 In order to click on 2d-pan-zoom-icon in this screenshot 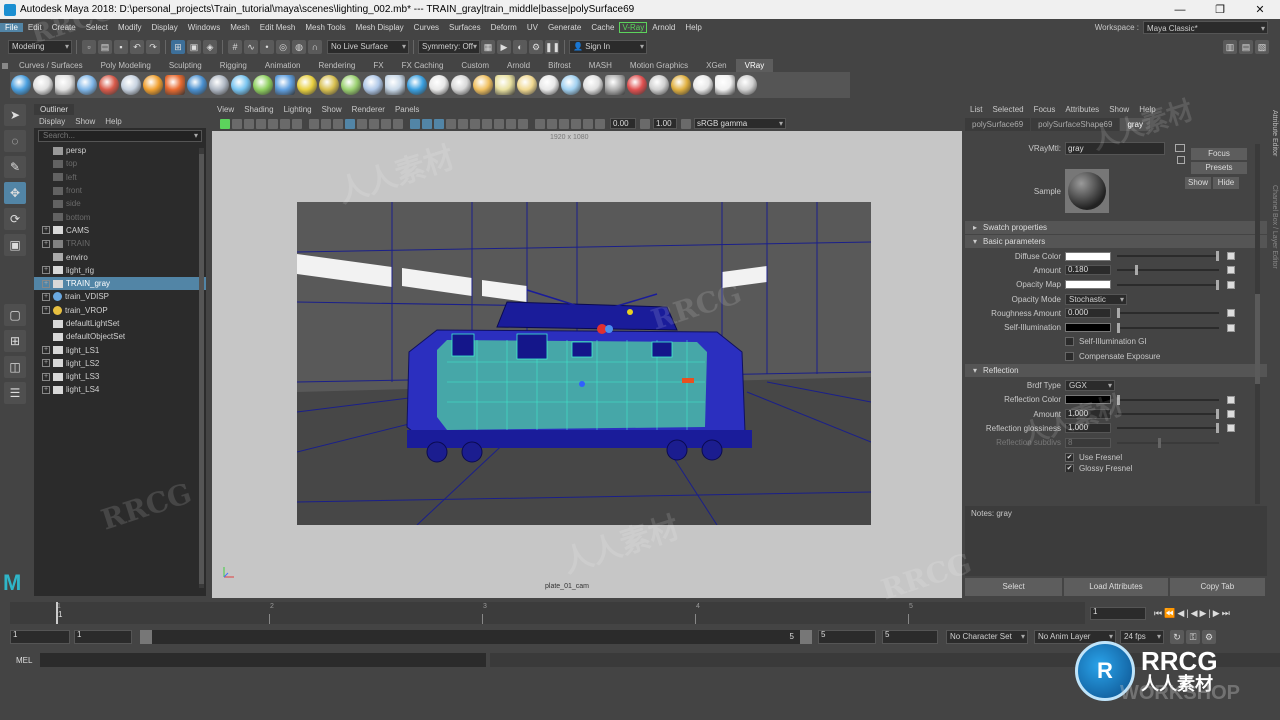, I will do `click(297, 123)`.